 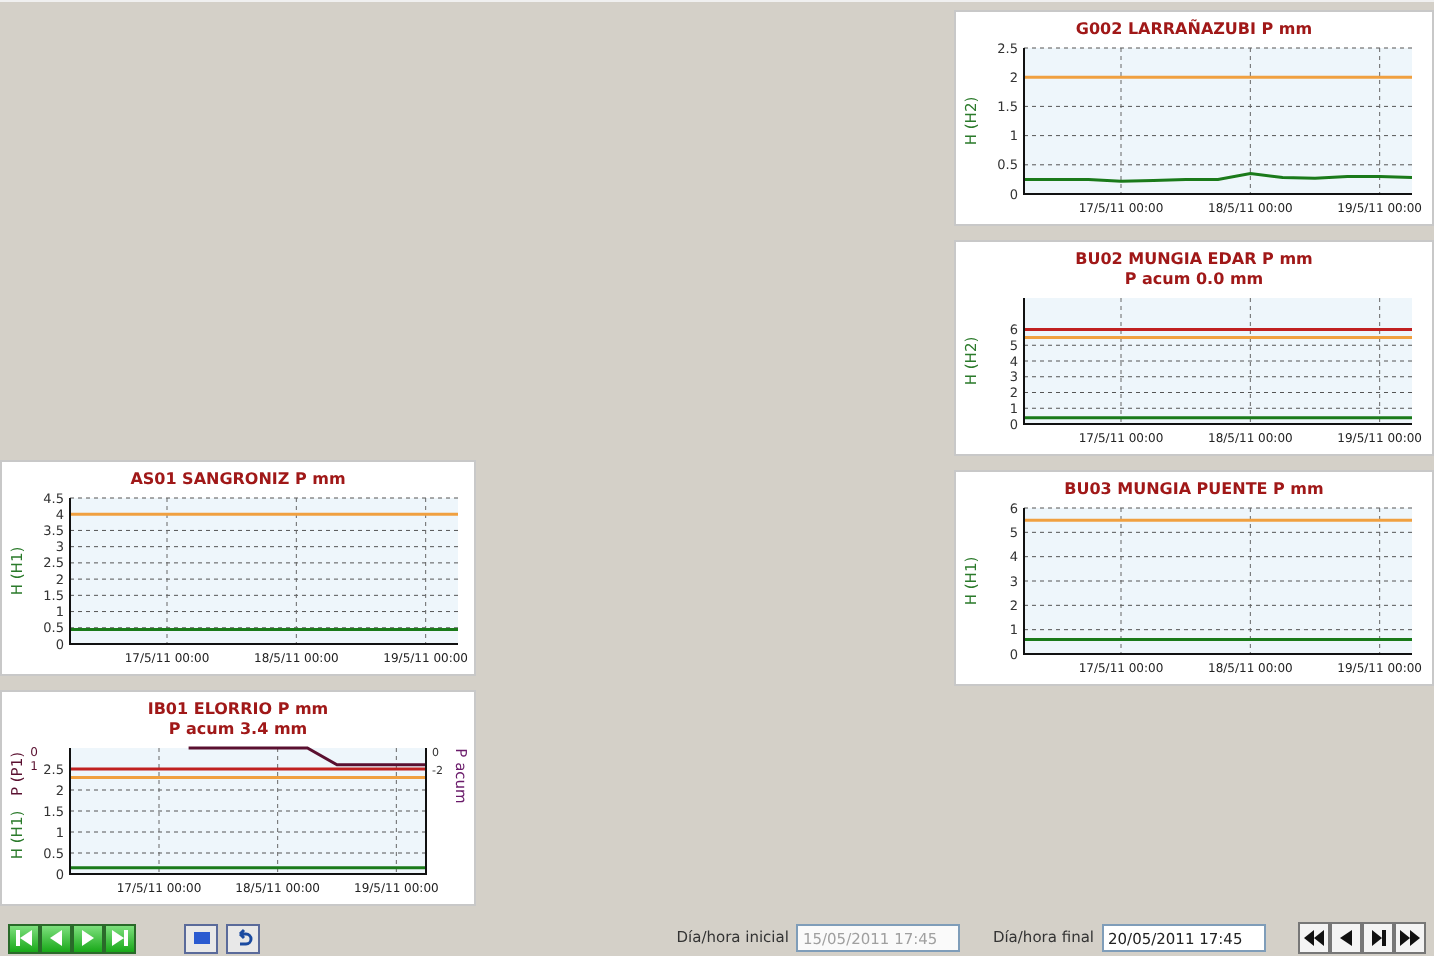 What do you see at coordinates (1194, 260) in the screenshot?
I see `chart-title: BU02 MUNGIA EDAR P mm` at bounding box center [1194, 260].